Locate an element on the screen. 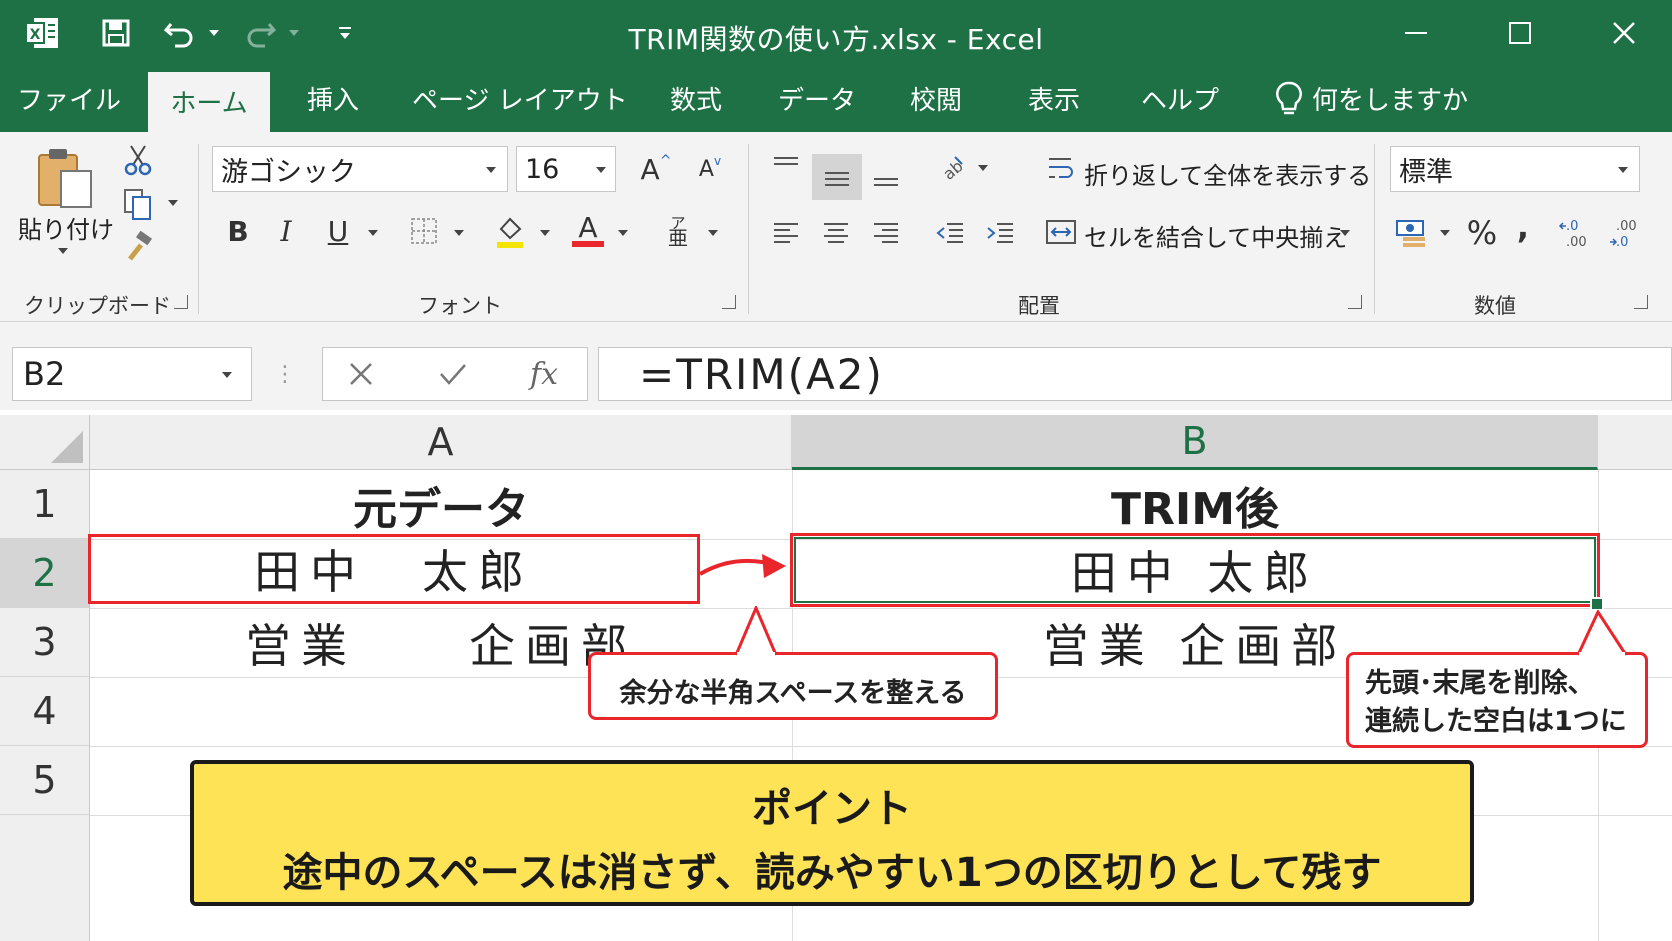 The height and width of the screenshot is (941, 1672). wrap-text-icon is located at coordinates (1061, 168).